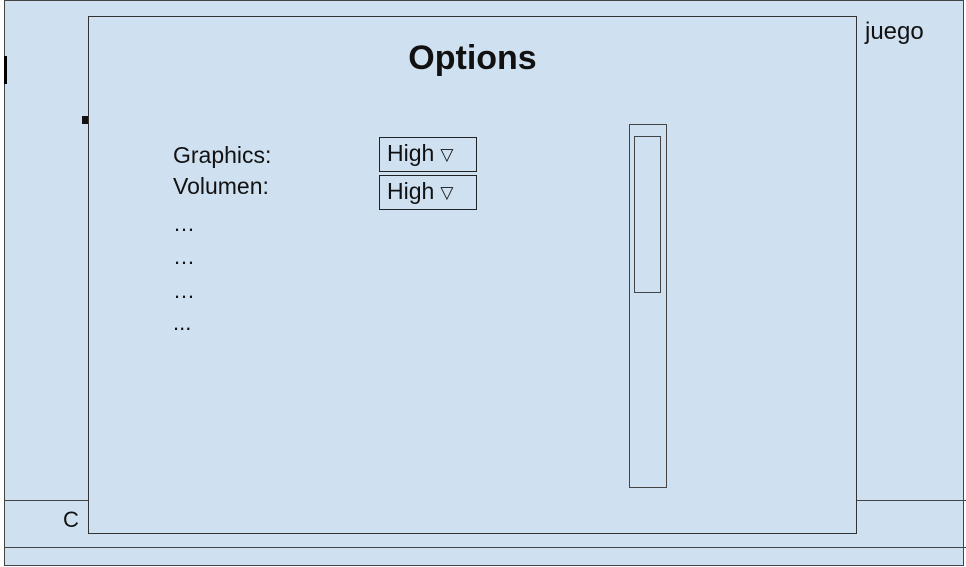 Image resolution: width=966 pixels, height=567 pixels. I want to click on graphics-select: High ▽, so click(428, 154).